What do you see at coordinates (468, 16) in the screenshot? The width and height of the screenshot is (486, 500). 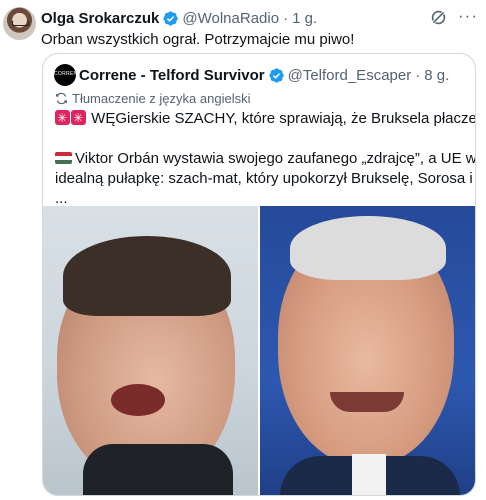 I see `more-options-button: ···` at bounding box center [468, 16].